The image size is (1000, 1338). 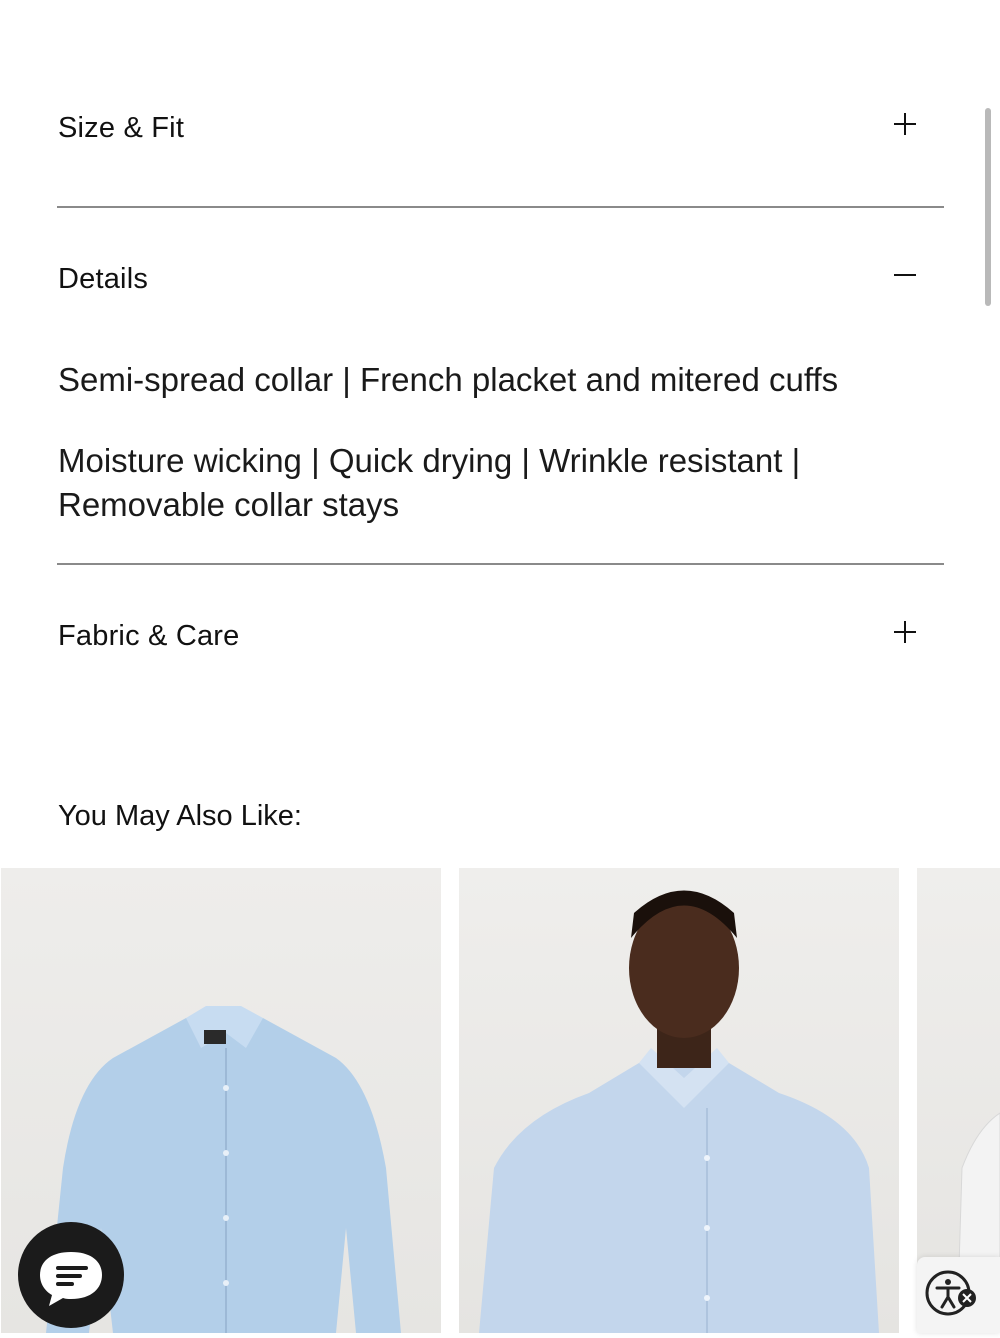 What do you see at coordinates (905, 275) in the screenshot?
I see `minus-icon` at bounding box center [905, 275].